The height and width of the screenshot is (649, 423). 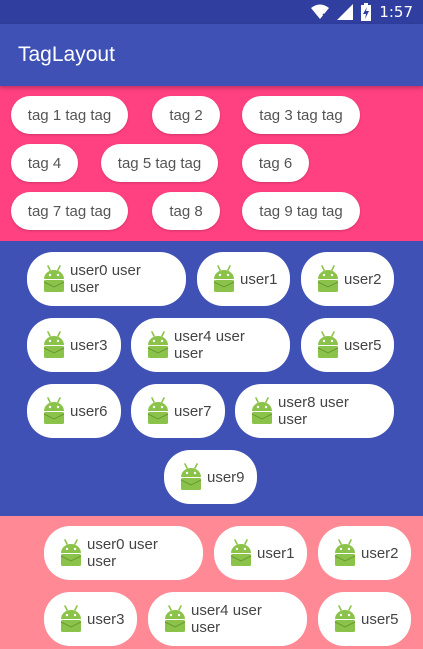 I want to click on tag-chip: tag 4, so click(x=44, y=163).